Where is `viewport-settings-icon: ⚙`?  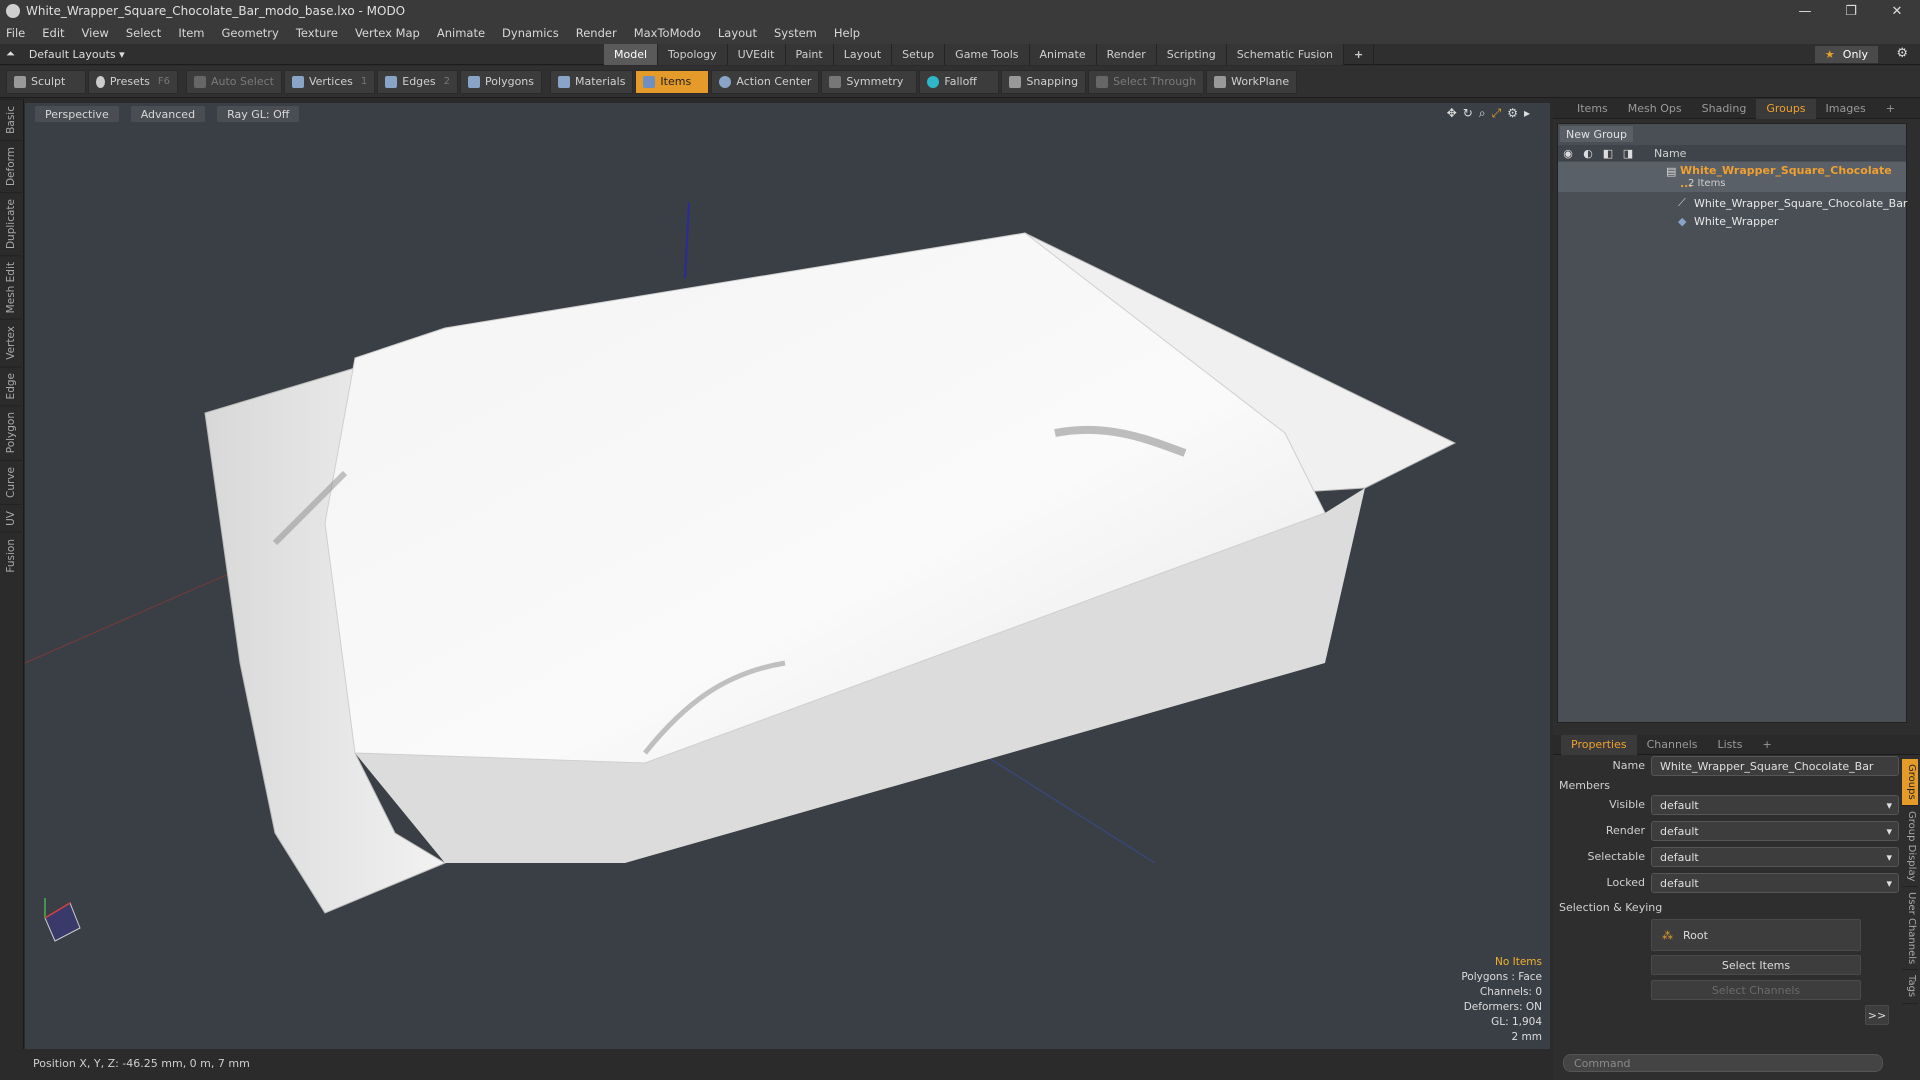
viewport-settings-icon: ⚙ is located at coordinates (1512, 113).